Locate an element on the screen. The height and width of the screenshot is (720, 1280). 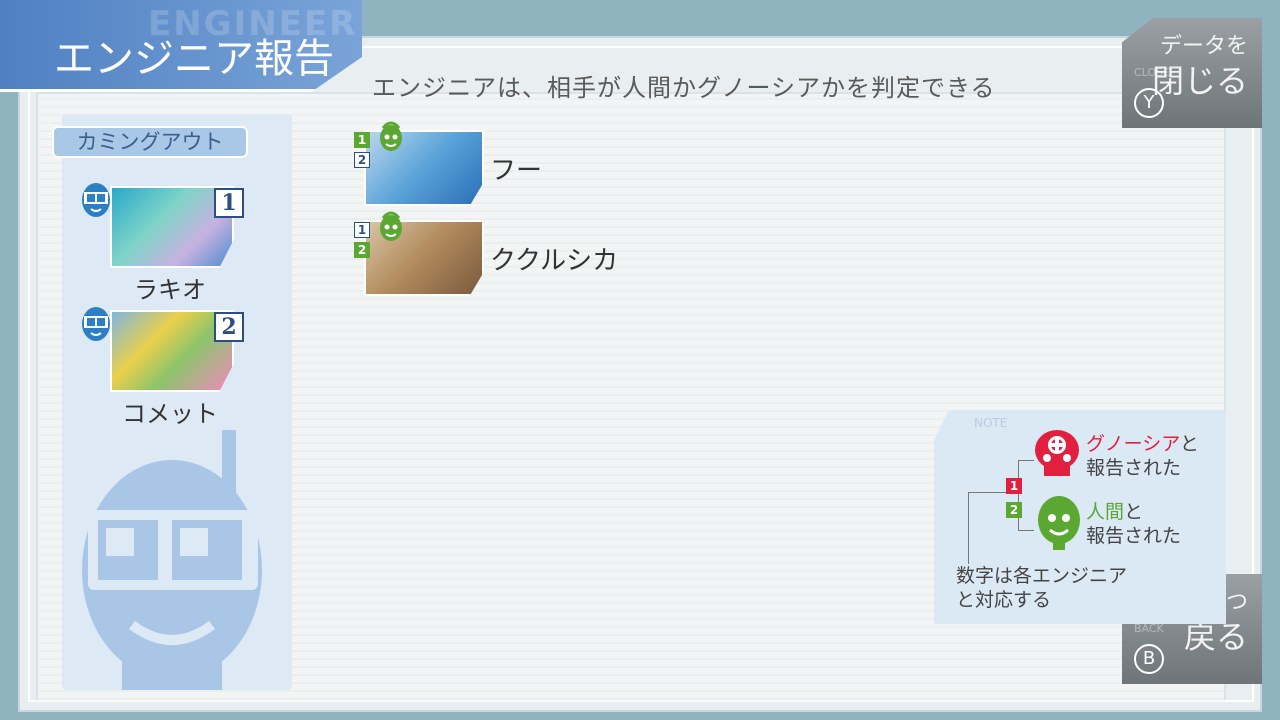
legend-footer: 数字は各エンジニア と対応する is located at coordinates (1041, 588).